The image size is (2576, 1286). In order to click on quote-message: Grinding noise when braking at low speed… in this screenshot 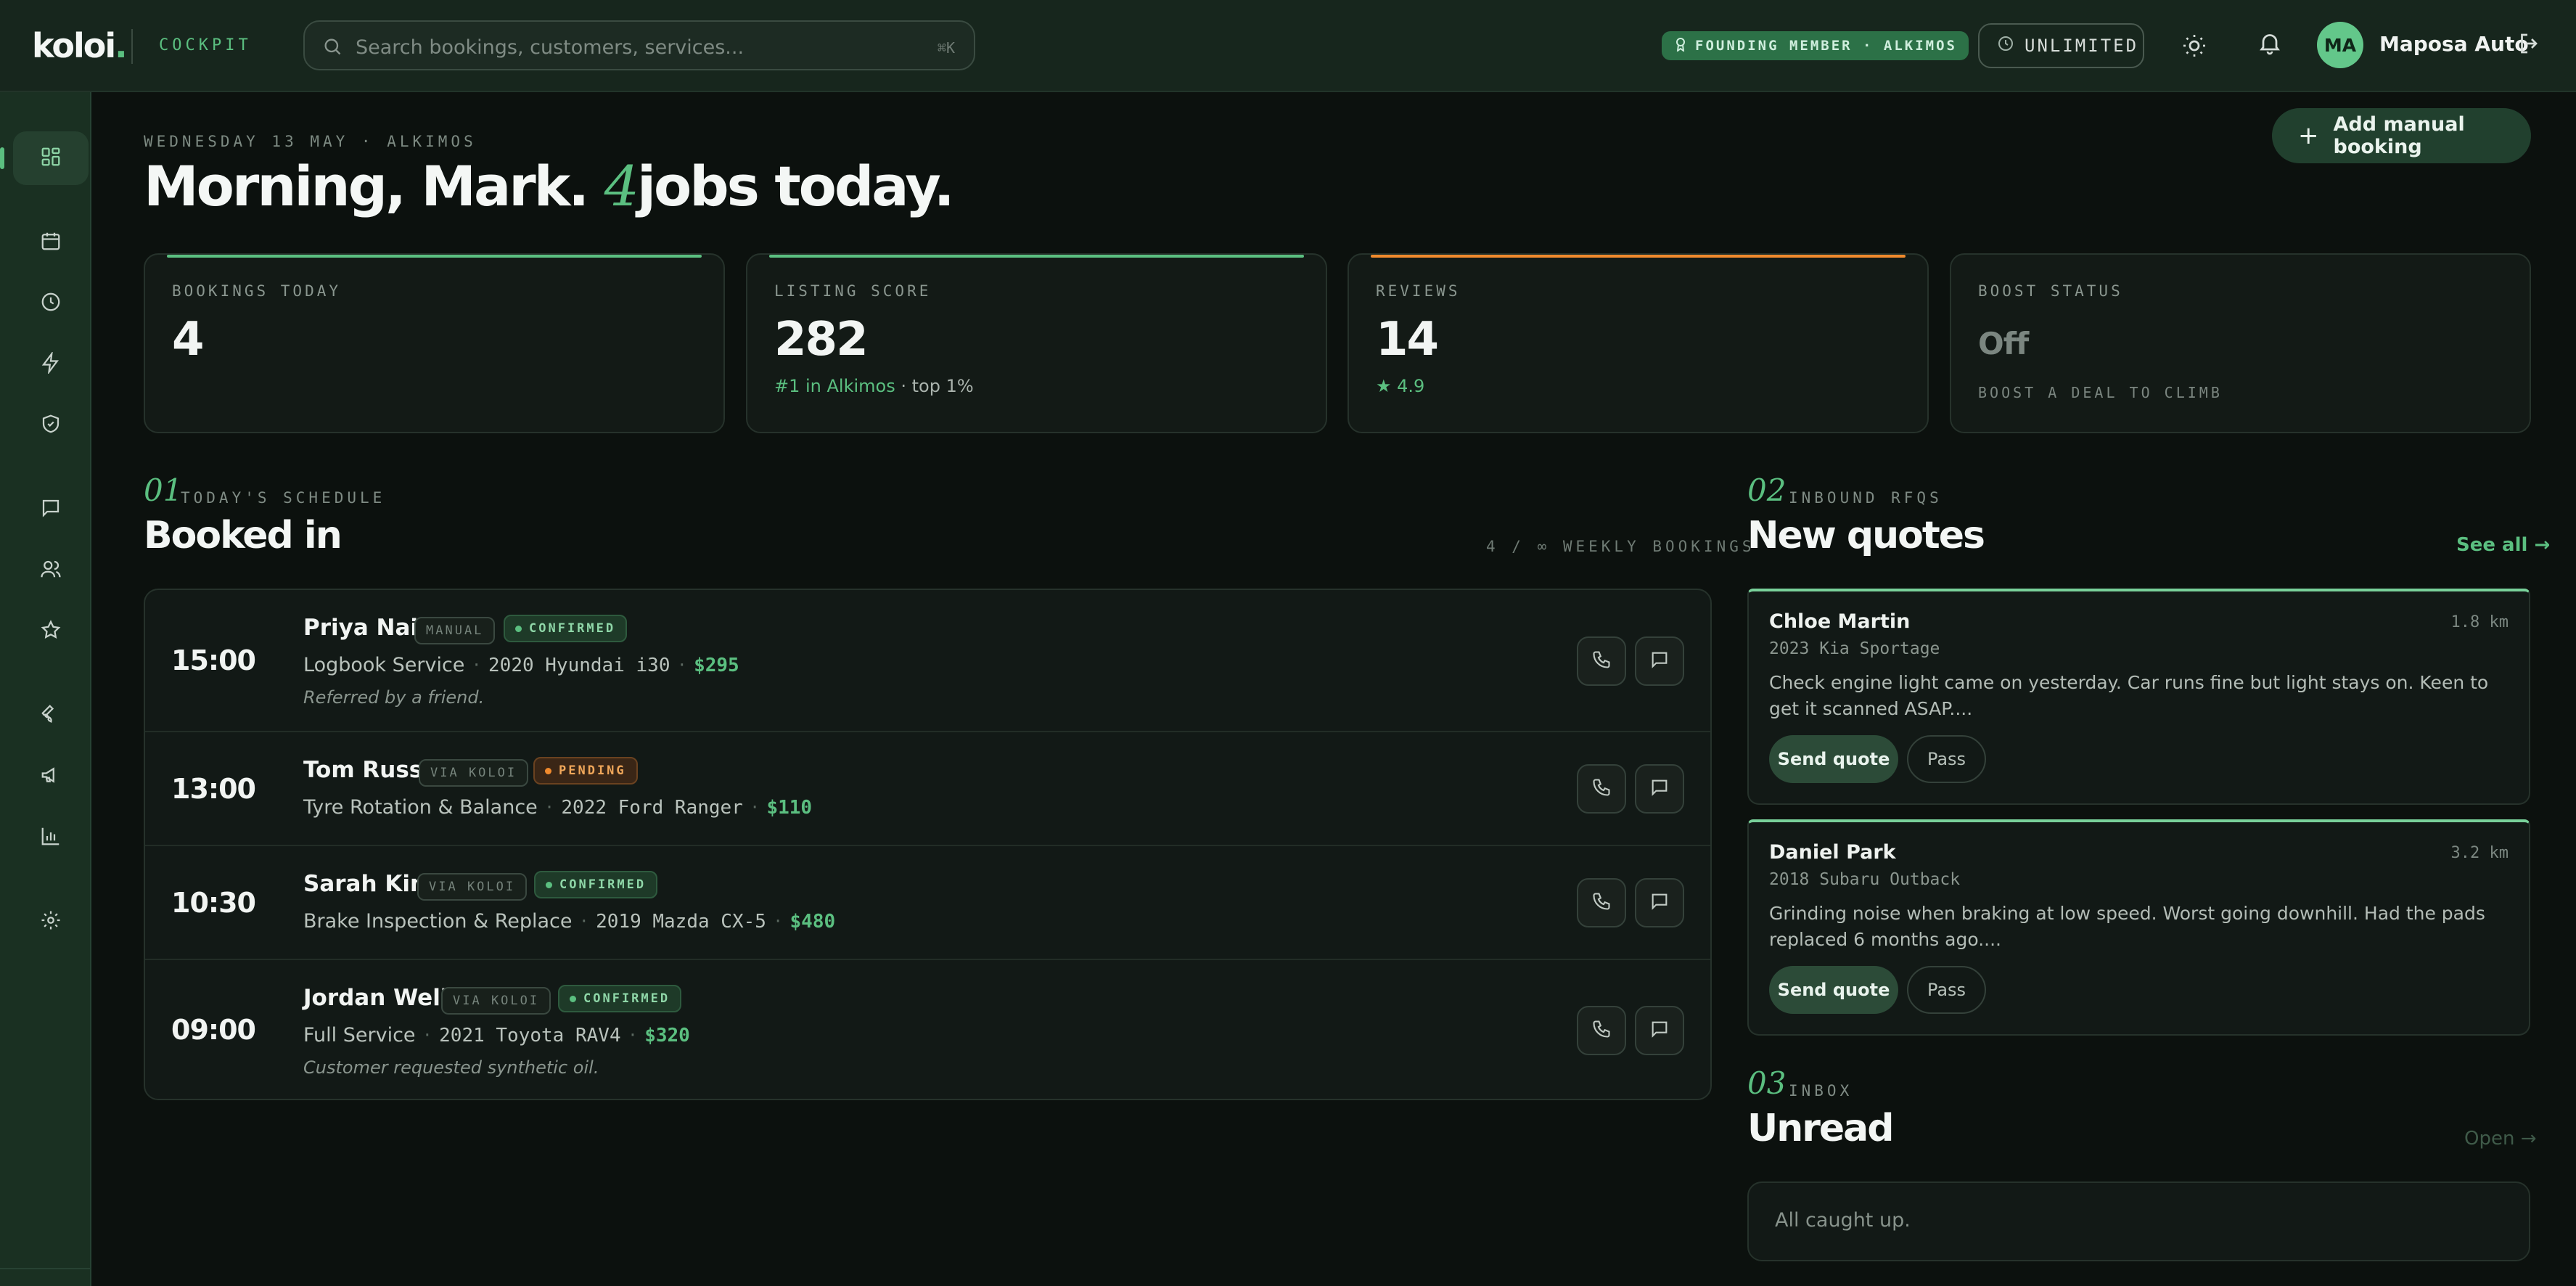, I will do `click(2127, 926)`.